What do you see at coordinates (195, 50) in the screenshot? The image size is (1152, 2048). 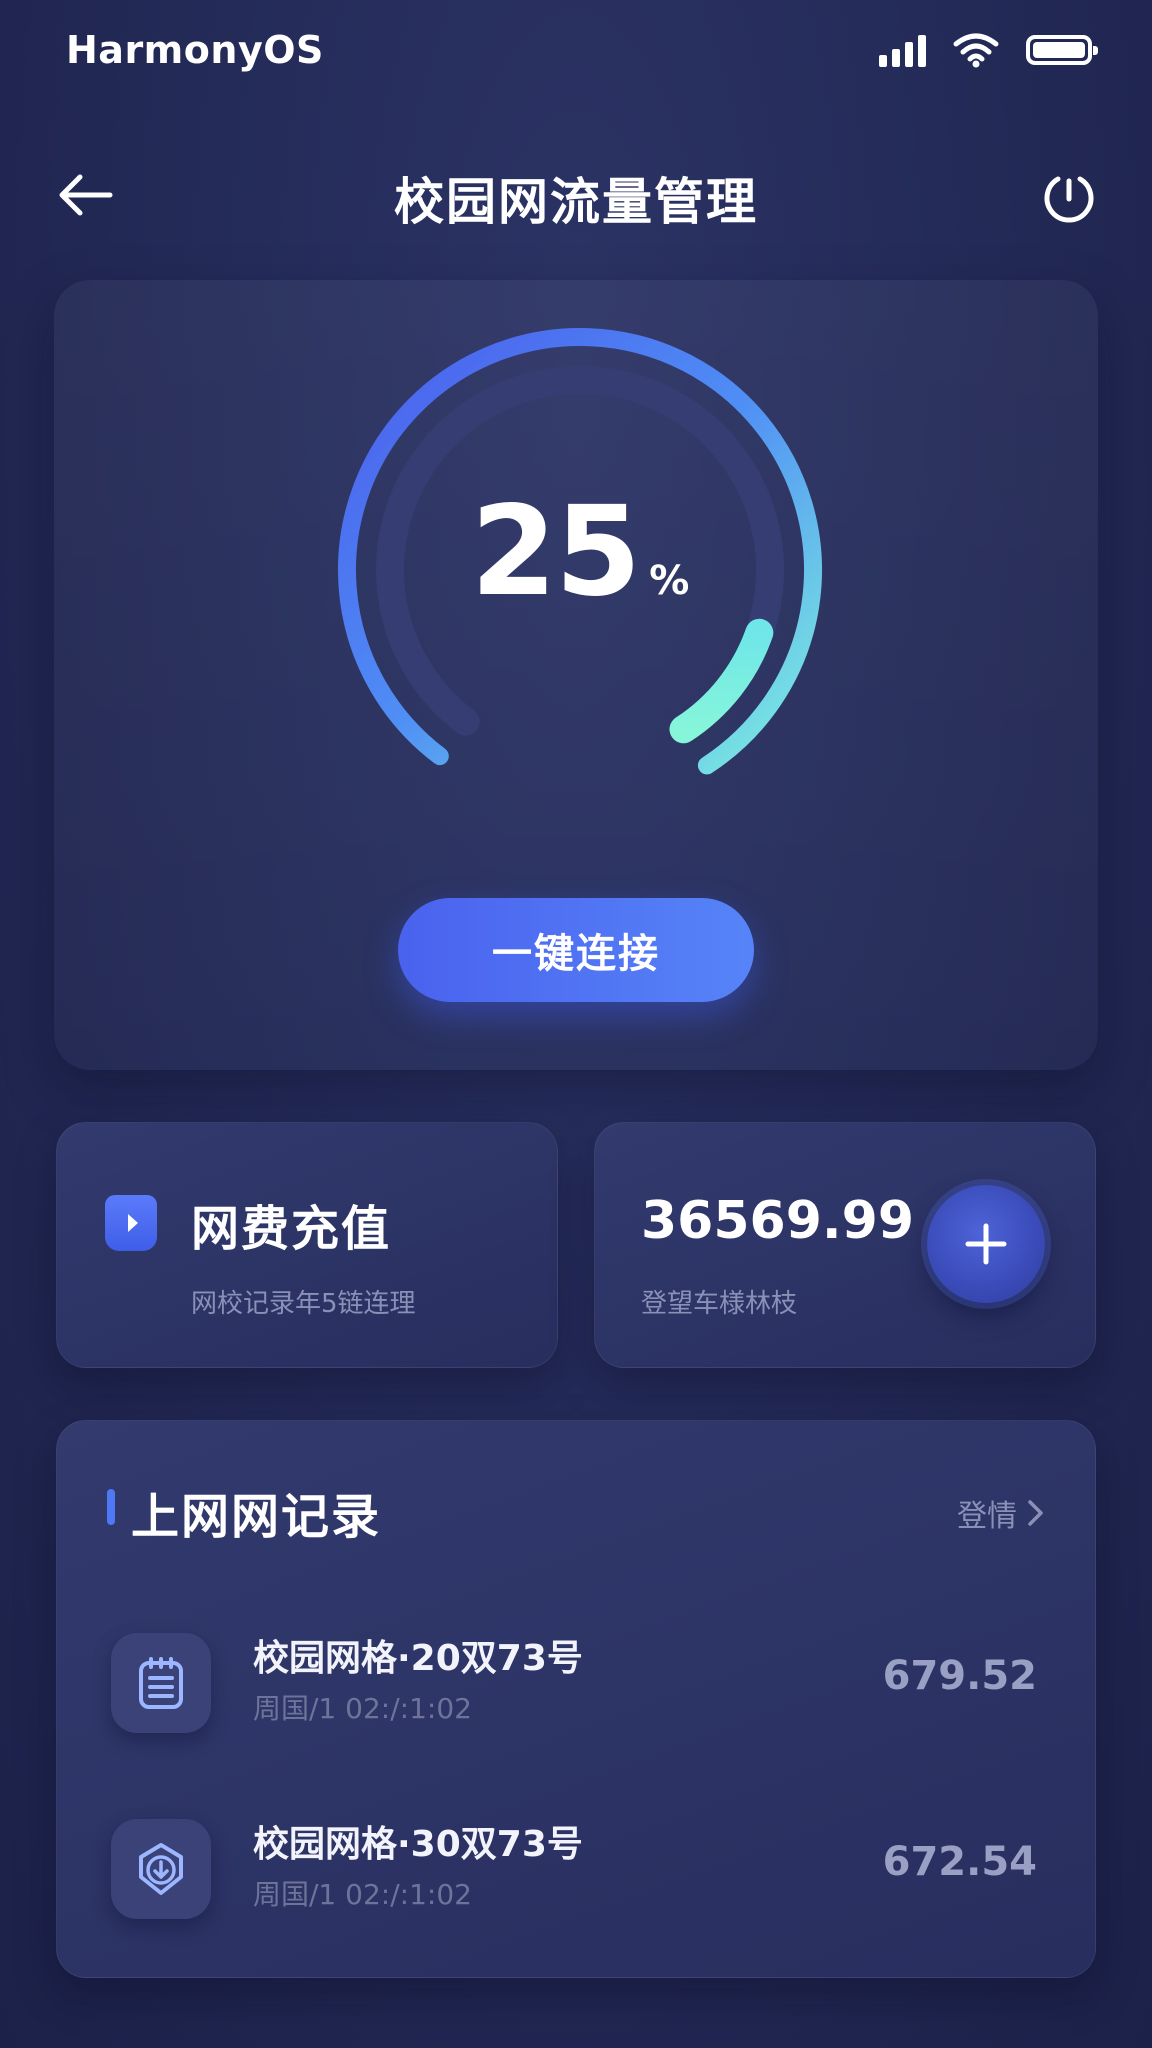 I see `os-name: HarmonyOS` at bounding box center [195, 50].